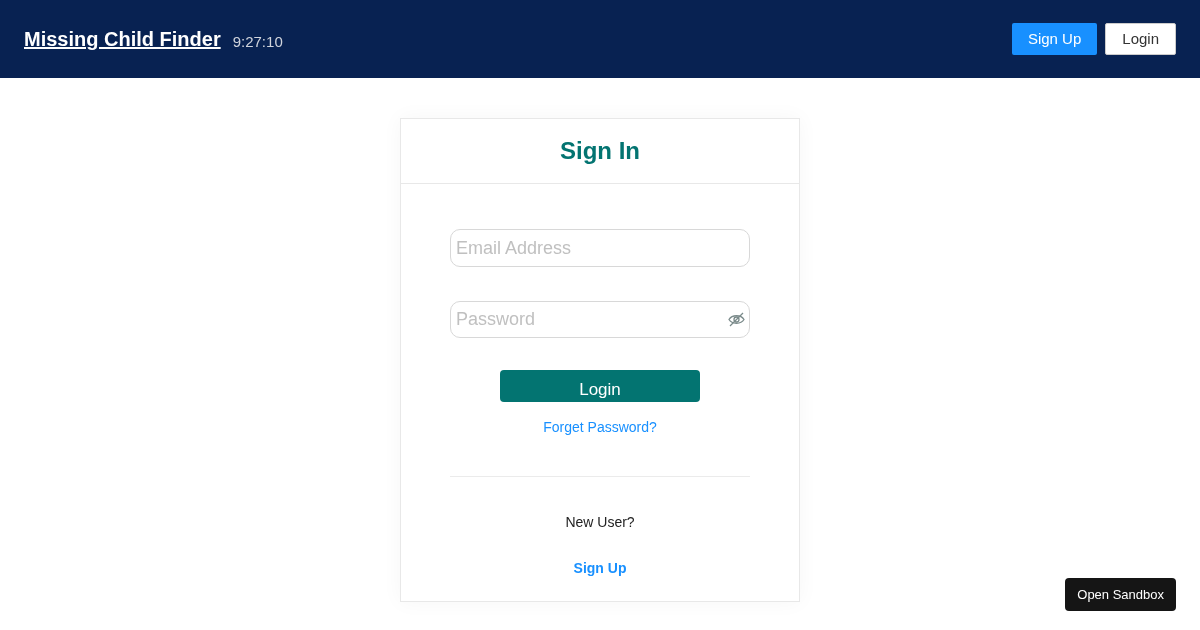  Describe the element at coordinates (600, 427) in the screenshot. I see `forgot-password-link: Forget Password?` at that location.